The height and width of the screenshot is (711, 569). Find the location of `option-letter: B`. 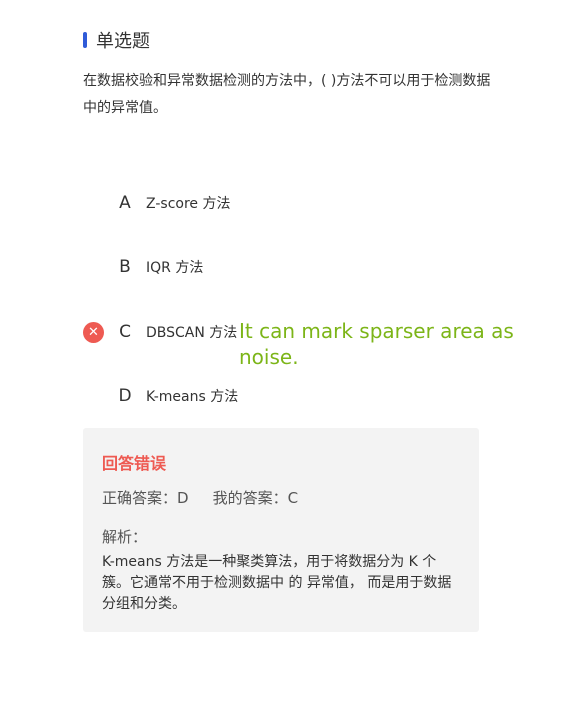

option-letter: B is located at coordinates (125, 267).